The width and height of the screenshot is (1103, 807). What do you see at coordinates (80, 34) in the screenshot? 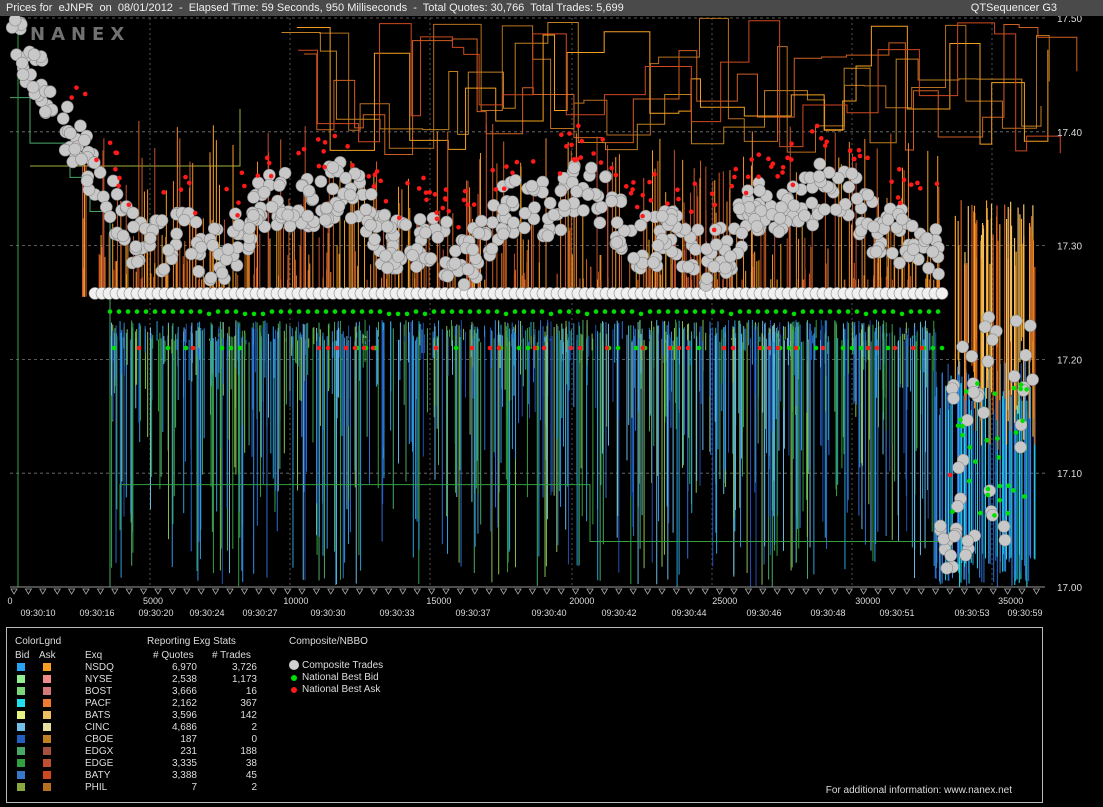
I see `watermark-logo: NANEX` at bounding box center [80, 34].